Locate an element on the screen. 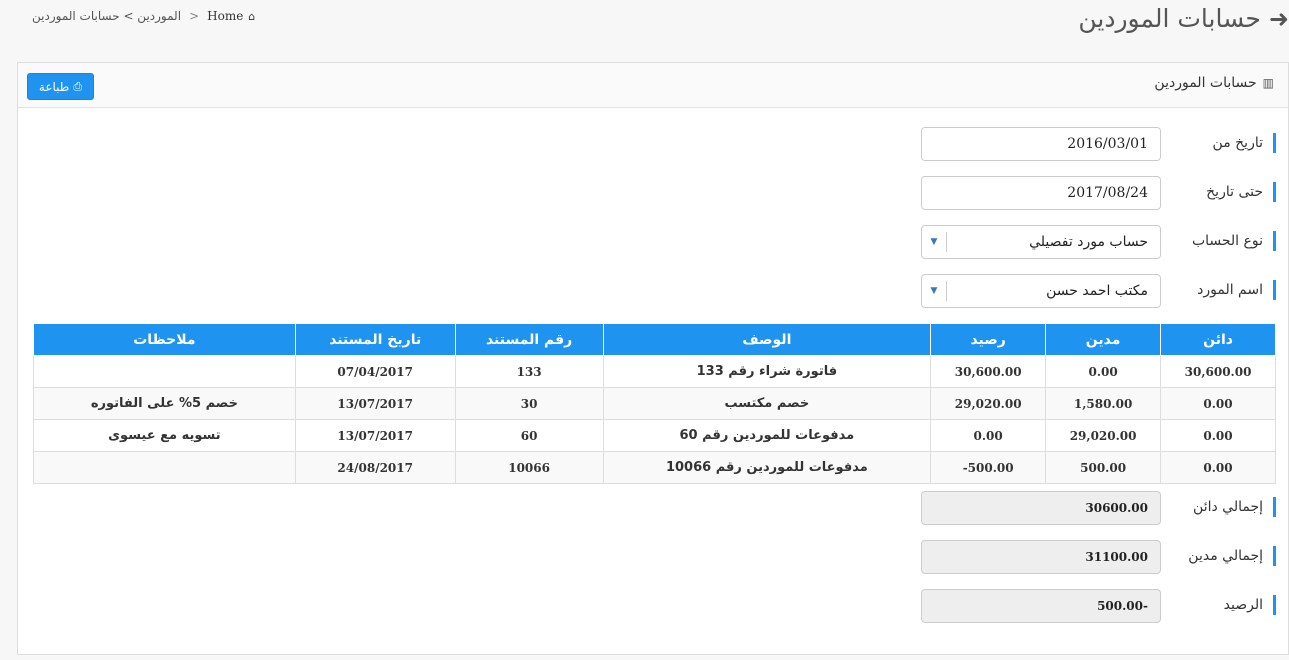 This screenshot has width=1289, height=660. bar-chart-icon: ▥ is located at coordinates (1268, 83).